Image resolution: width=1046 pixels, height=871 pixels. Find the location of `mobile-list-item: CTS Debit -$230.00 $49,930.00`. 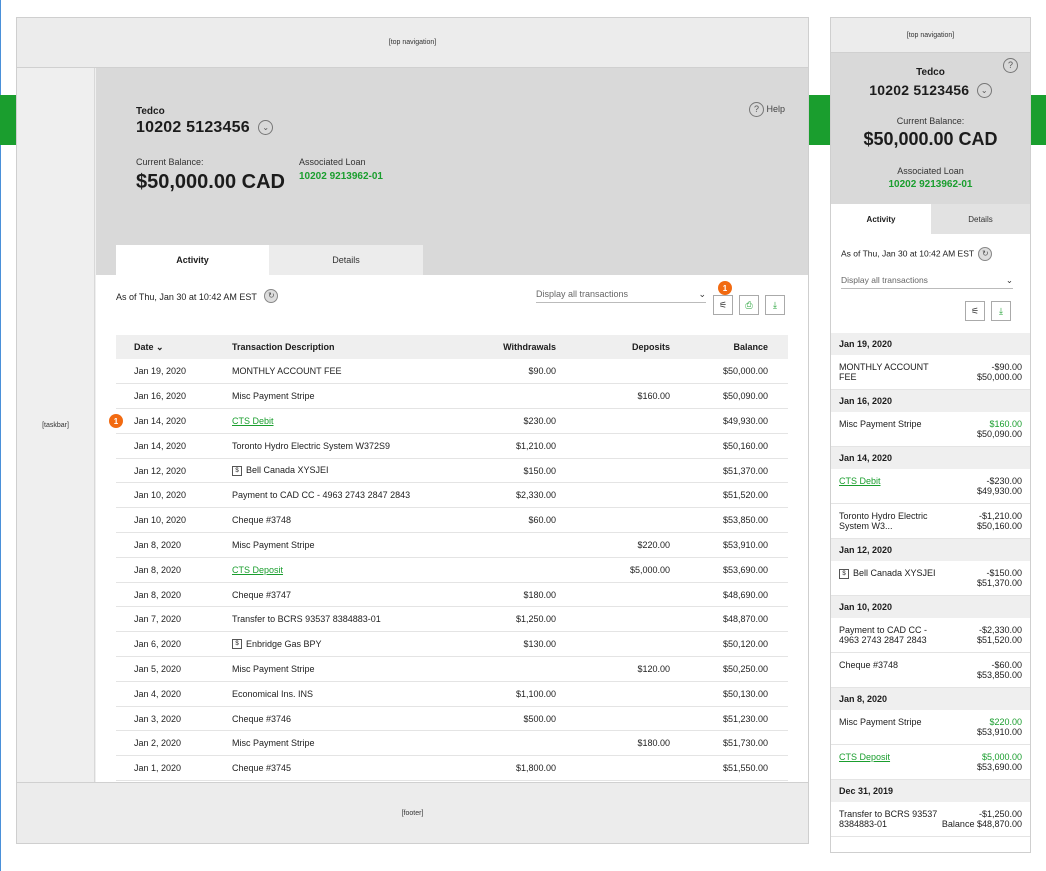

mobile-list-item: CTS Debit -$230.00 $49,930.00 is located at coordinates (930, 486).